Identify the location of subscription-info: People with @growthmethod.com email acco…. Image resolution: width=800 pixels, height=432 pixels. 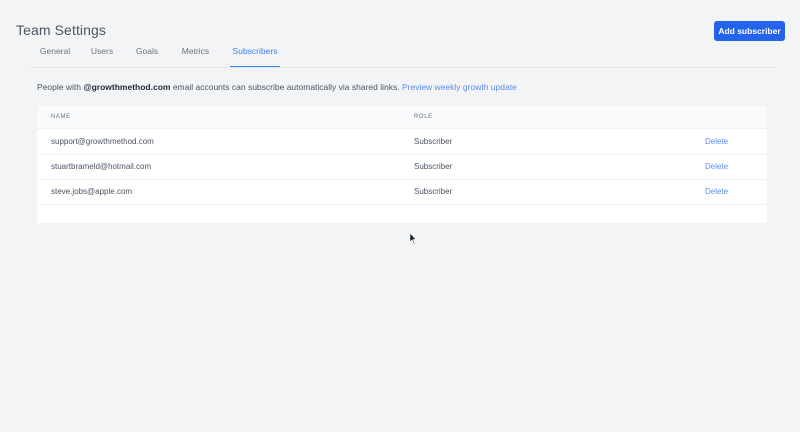
(277, 87).